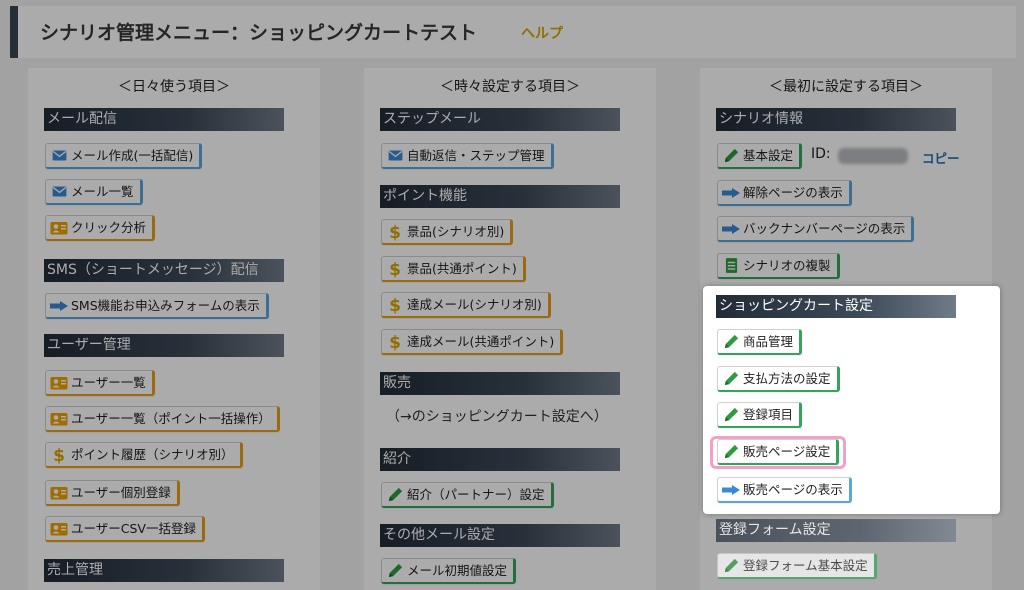  Describe the element at coordinates (873, 156) in the screenshot. I see `scenario-id-value` at that location.